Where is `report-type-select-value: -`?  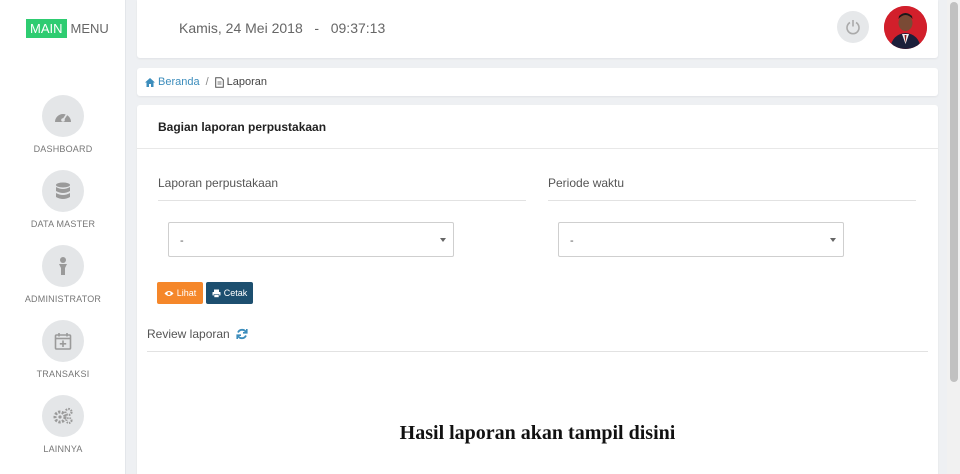
report-type-select-value: - is located at coordinates (182, 241).